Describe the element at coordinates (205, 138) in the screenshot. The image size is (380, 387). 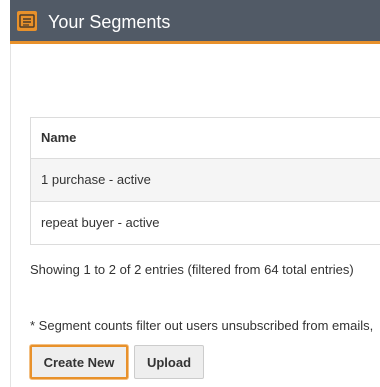
I see `column-header-name: Name` at that location.